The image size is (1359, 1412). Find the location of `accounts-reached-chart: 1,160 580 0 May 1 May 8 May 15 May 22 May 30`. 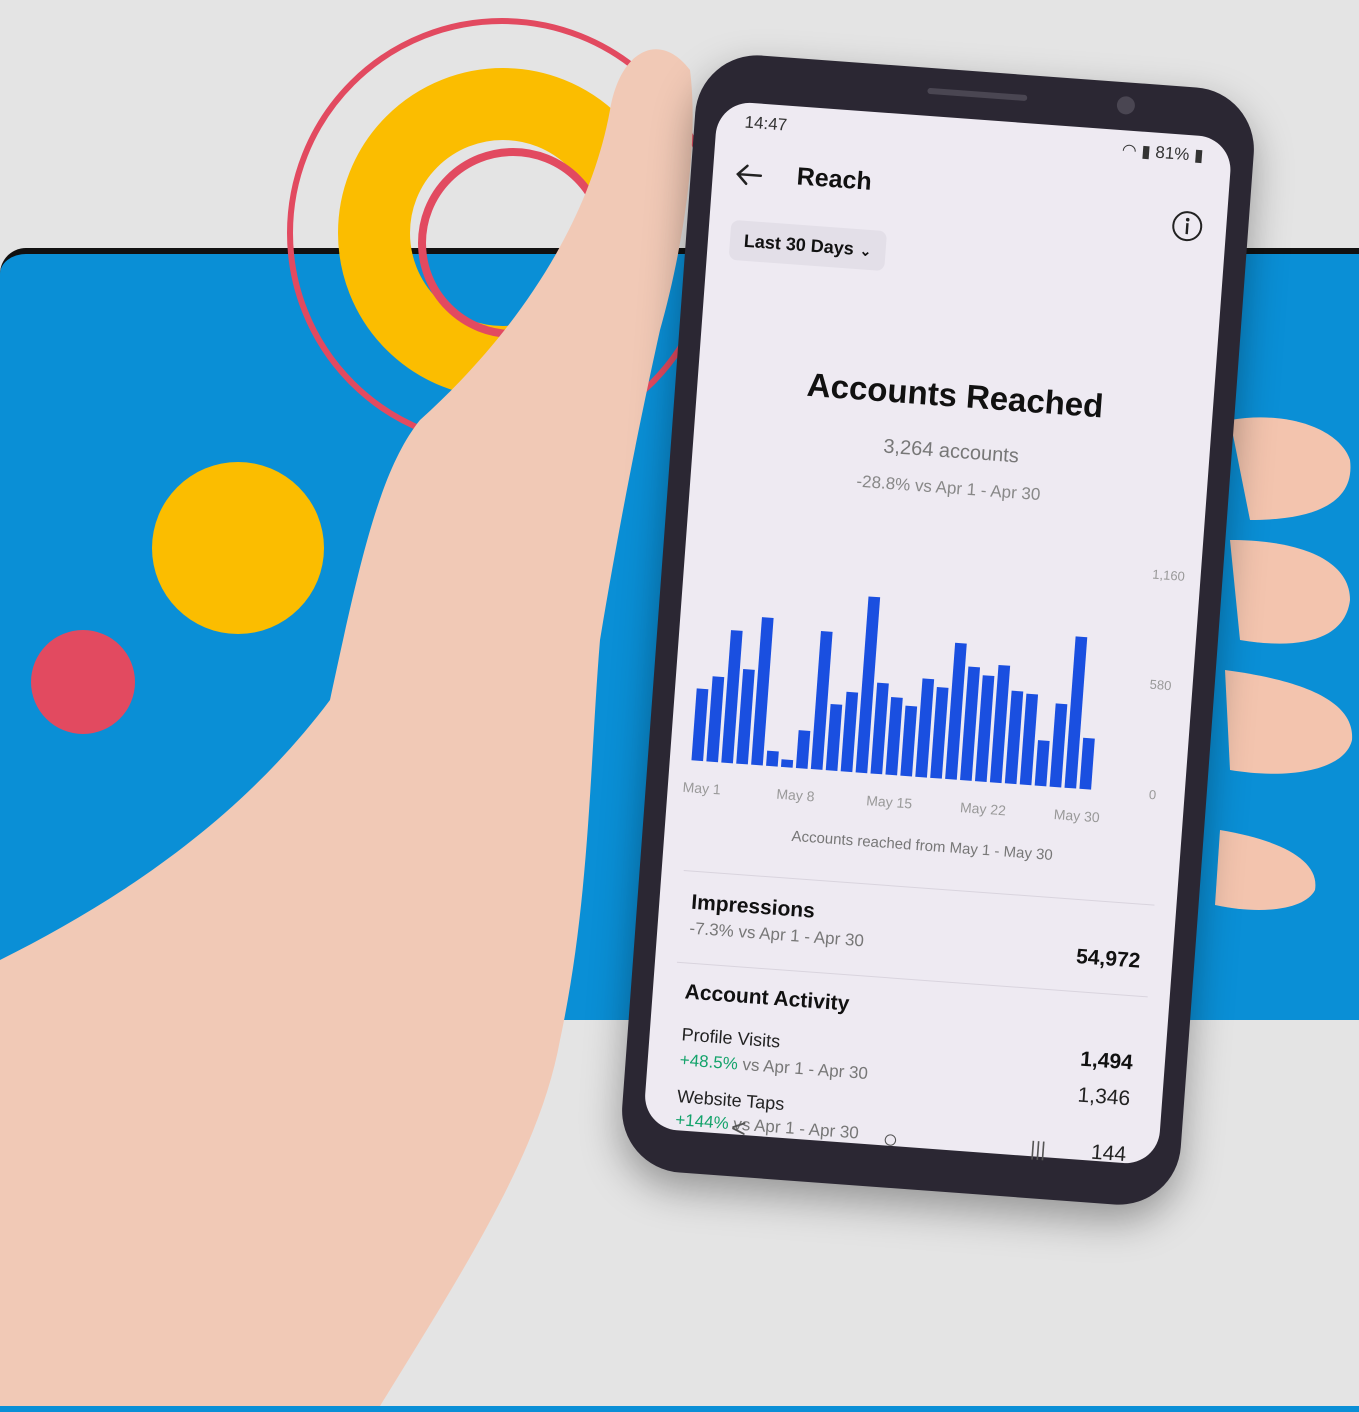

accounts-reached-chart: 1,160 580 0 May 1 May 8 May 15 May 22 May 30 is located at coordinates (934, 696).